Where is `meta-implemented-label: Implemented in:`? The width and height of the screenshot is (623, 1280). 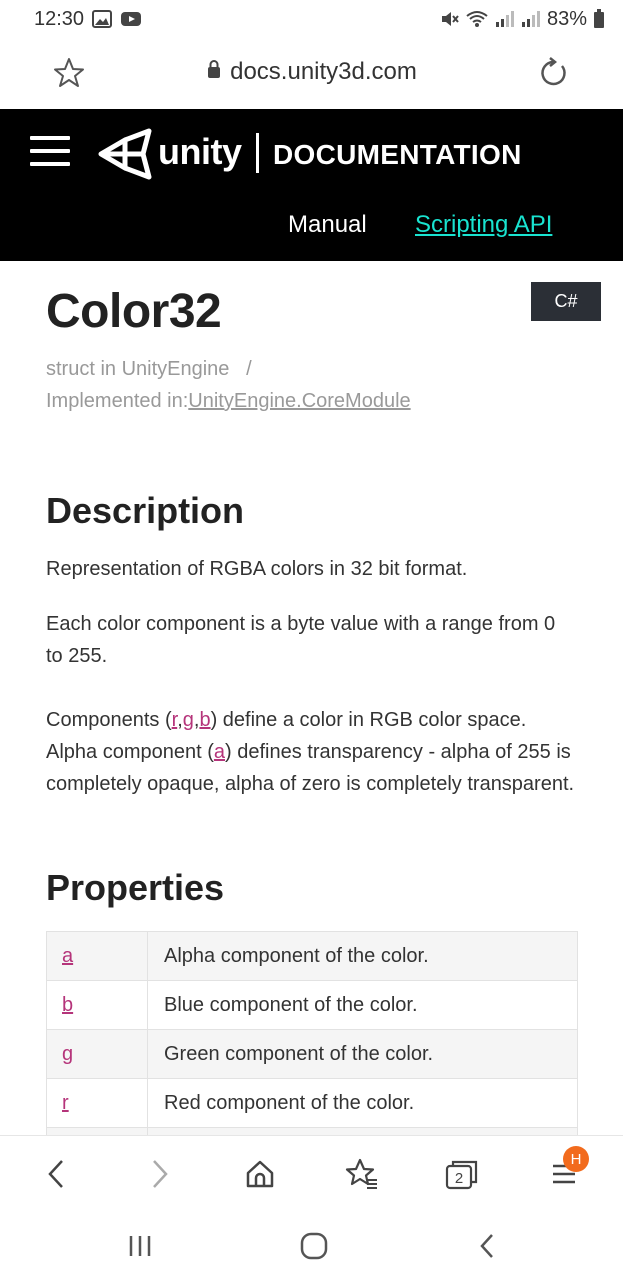 meta-implemented-label: Implemented in: is located at coordinates (117, 401).